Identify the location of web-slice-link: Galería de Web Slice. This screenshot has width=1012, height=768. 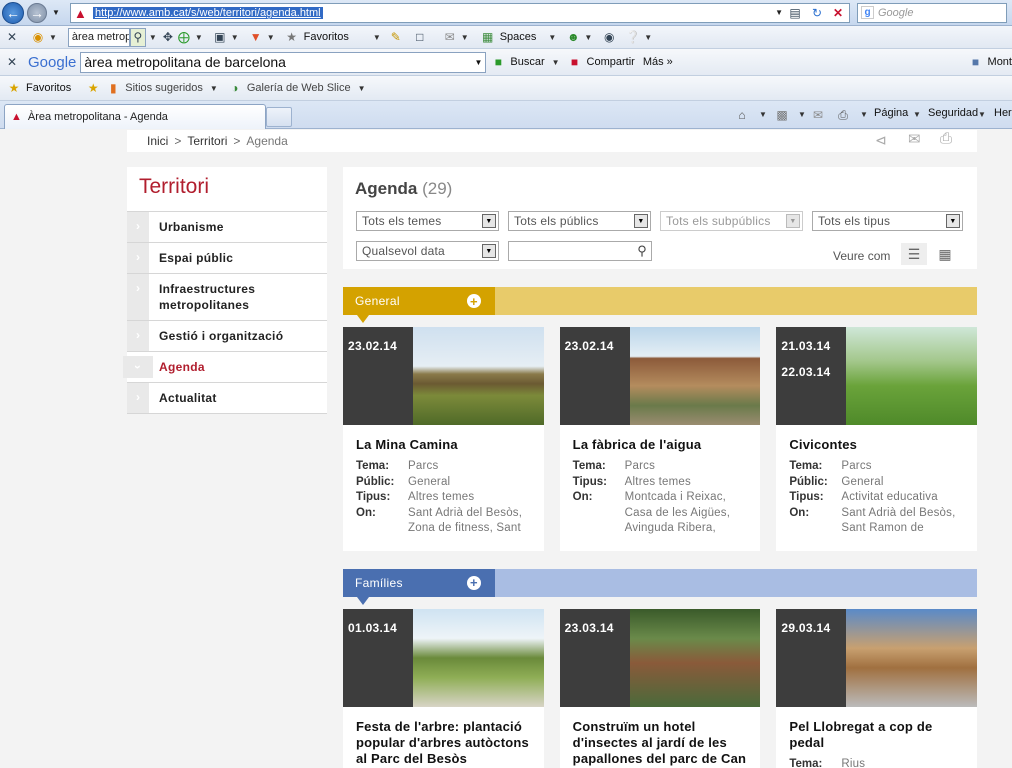
(299, 88).